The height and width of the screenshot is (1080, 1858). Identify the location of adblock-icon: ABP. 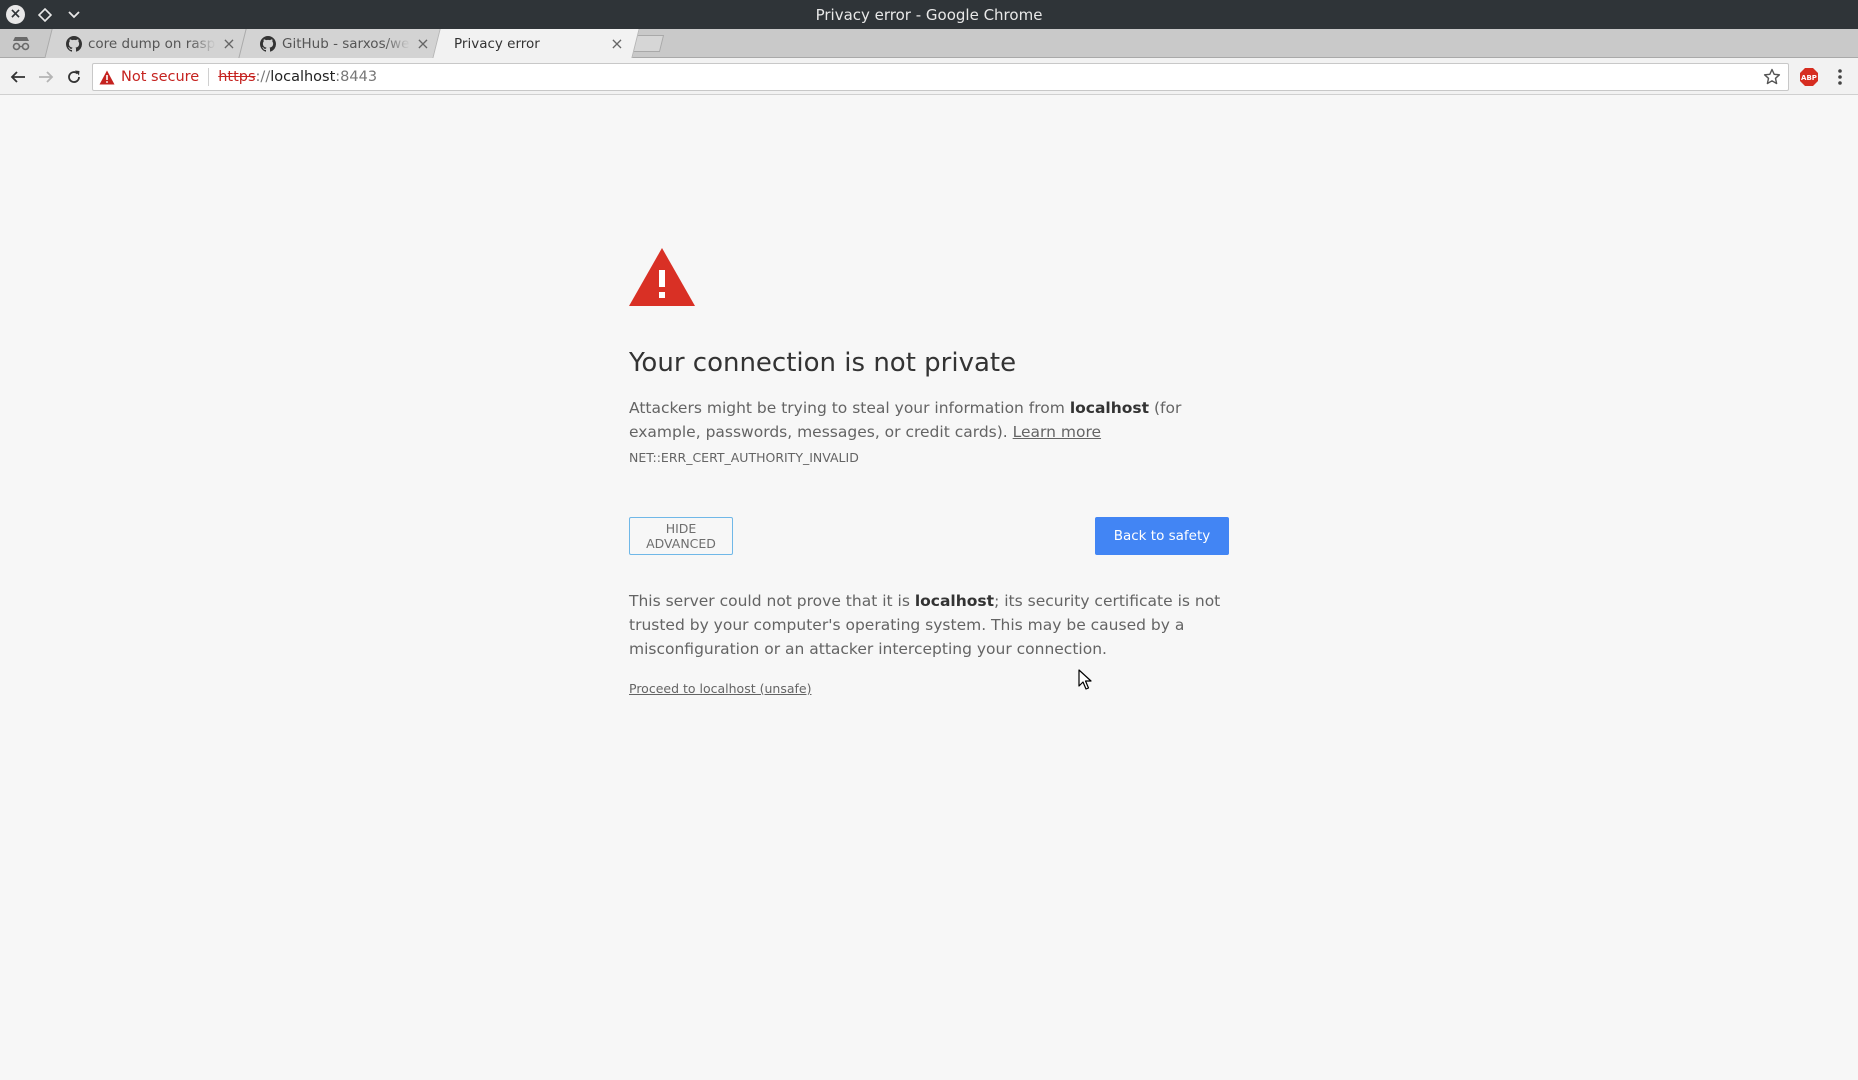
(1809, 77).